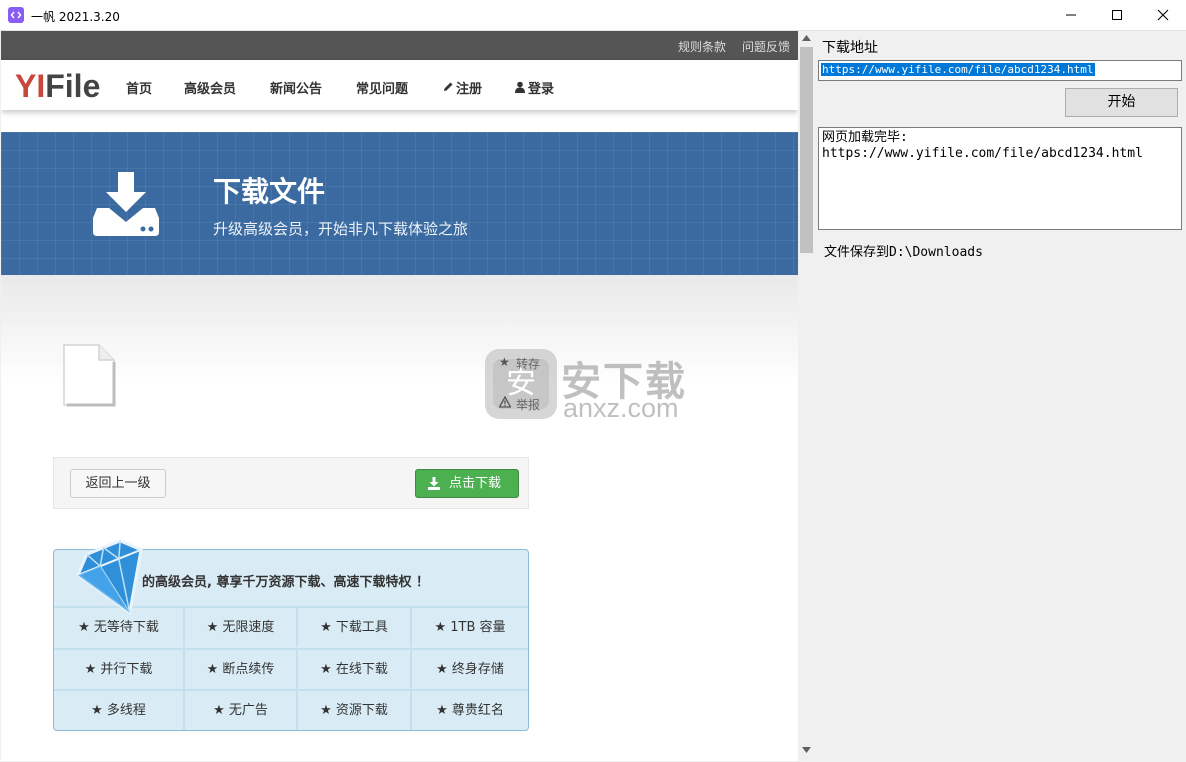 This screenshot has height=762, width=1186. I want to click on file-icon, so click(89, 375).